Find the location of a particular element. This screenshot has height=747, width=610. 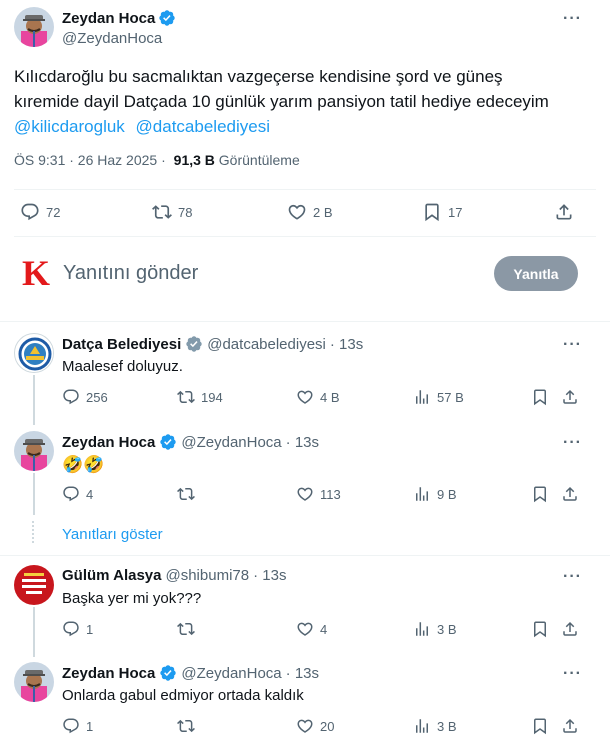

author-name: Zeydan Hoca is located at coordinates (108, 18).